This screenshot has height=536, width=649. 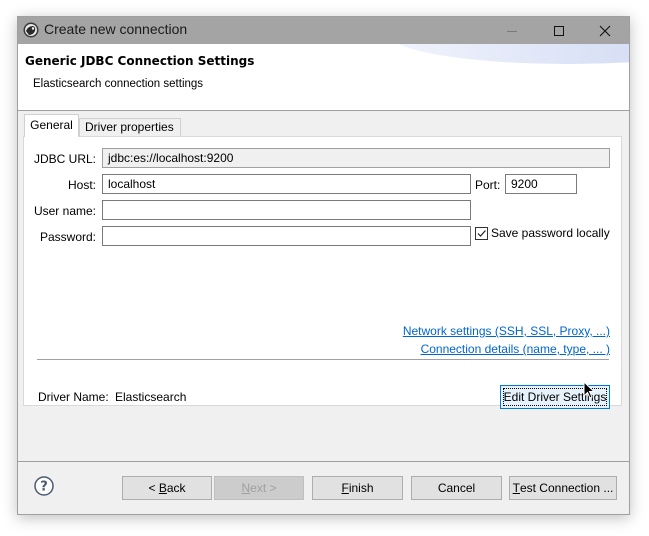 I want to click on finish-button: Finish, so click(x=357, y=488).